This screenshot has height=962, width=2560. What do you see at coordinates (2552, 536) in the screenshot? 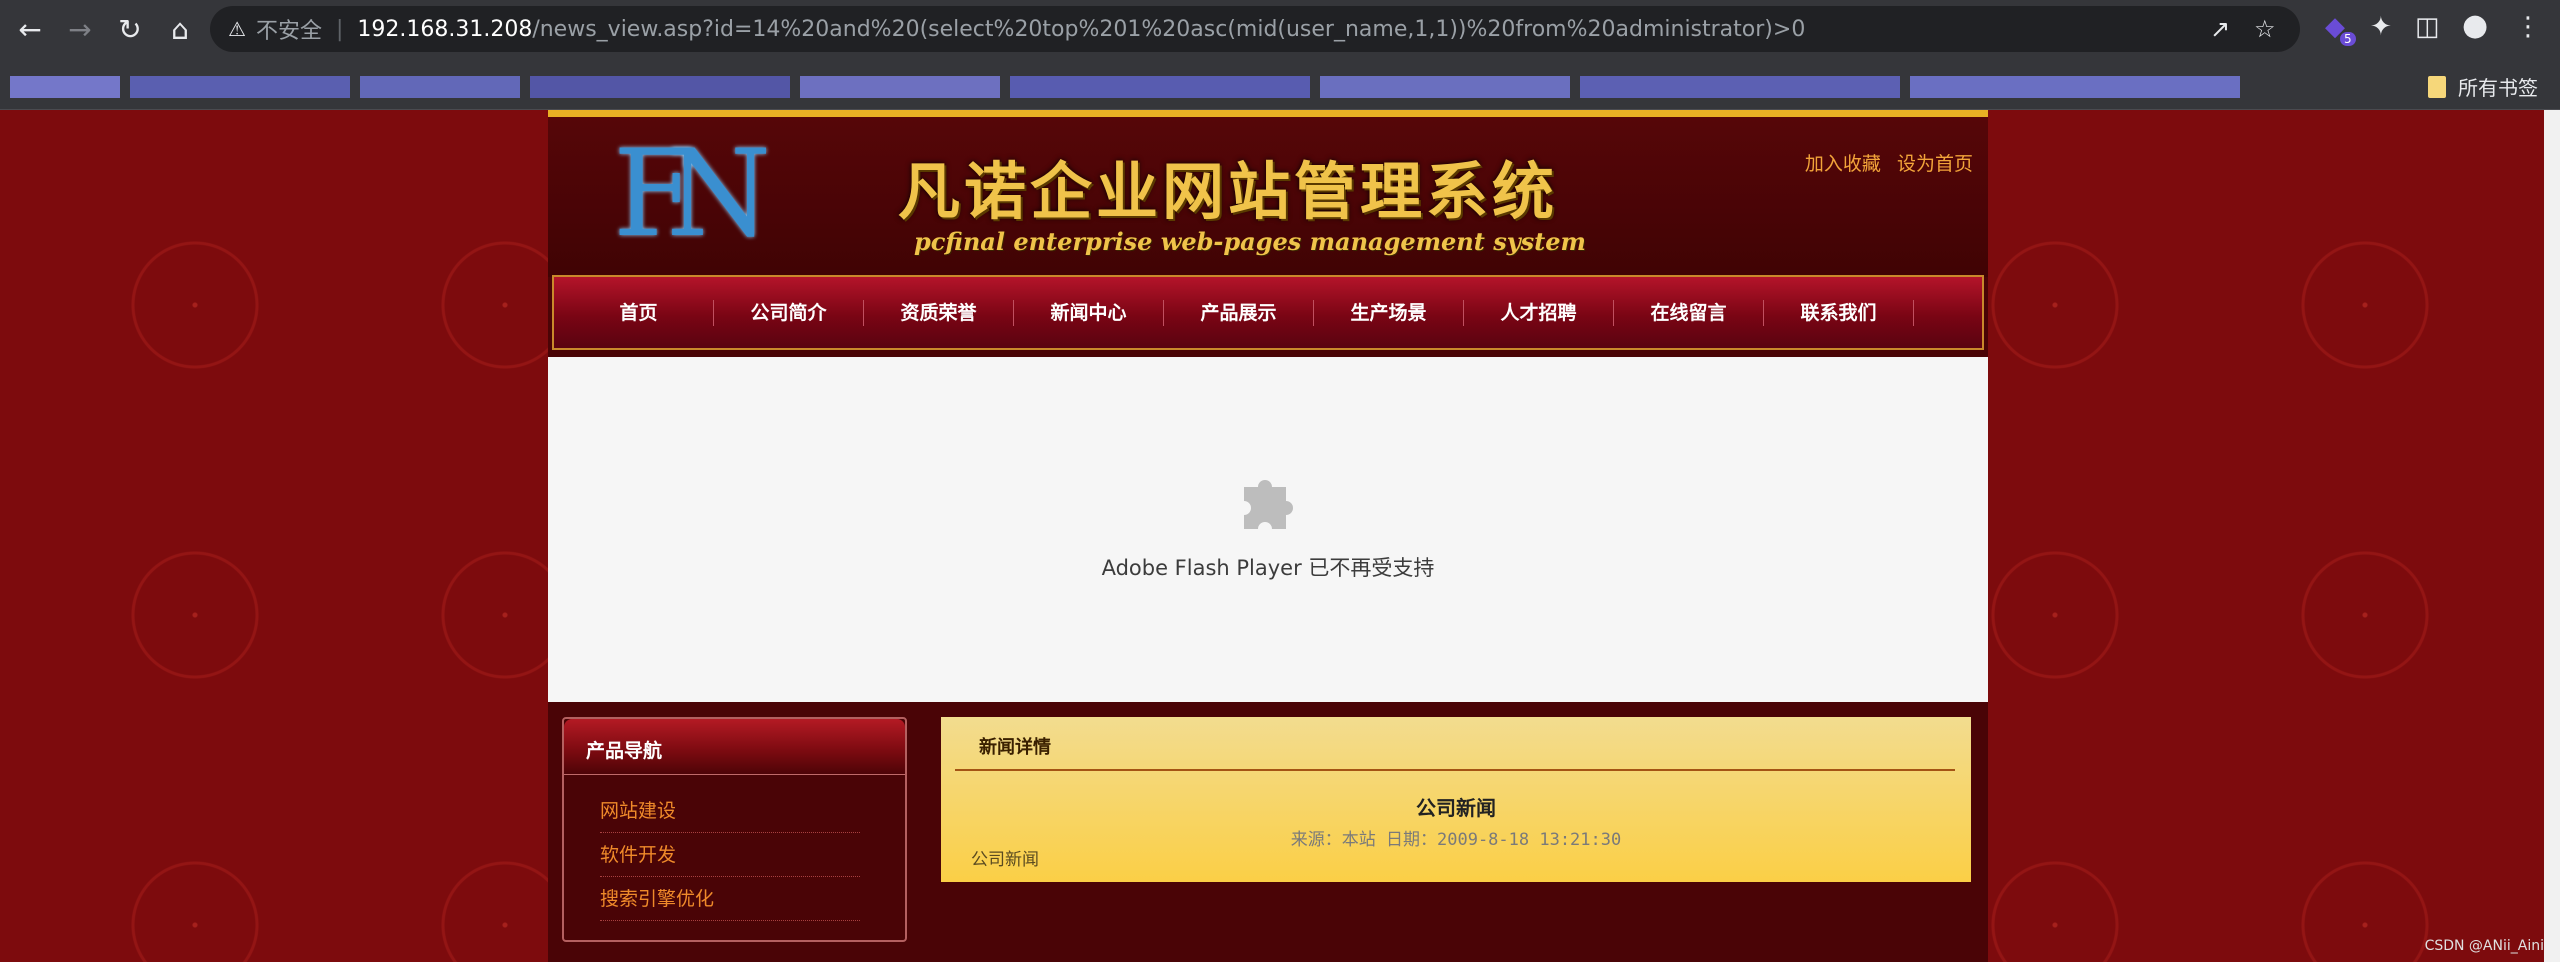
I see `page-scrollbar` at bounding box center [2552, 536].